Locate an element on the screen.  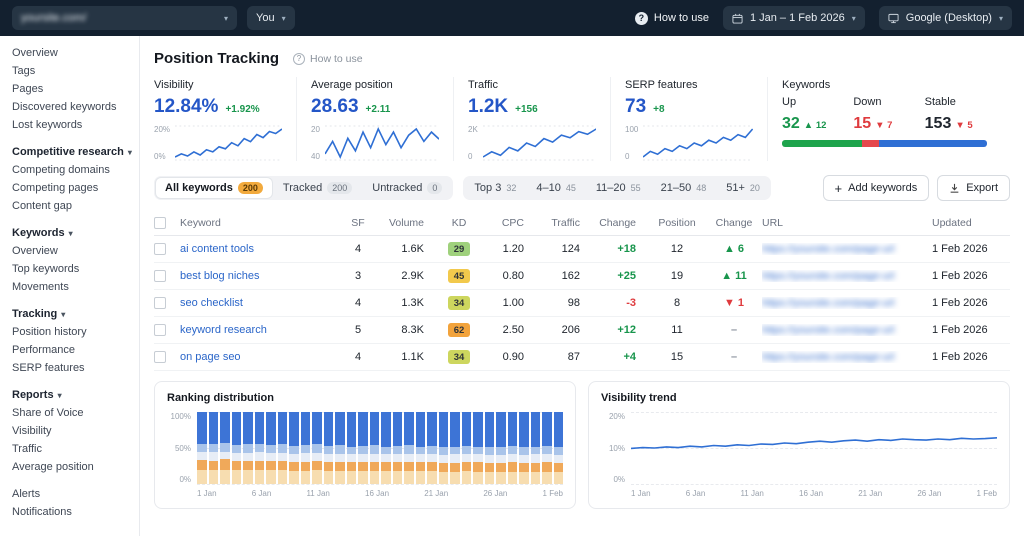
column-header-position-7: Position is located at coordinates (677, 223).